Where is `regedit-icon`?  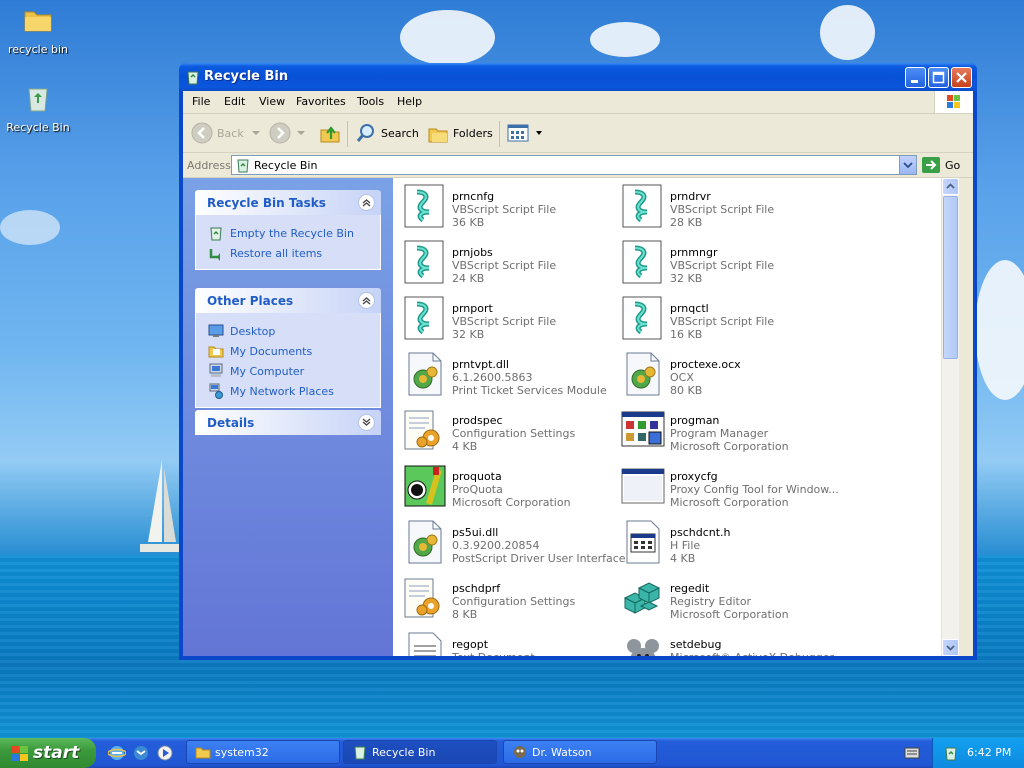
regedit-icon is located at coordinates (643, 598).